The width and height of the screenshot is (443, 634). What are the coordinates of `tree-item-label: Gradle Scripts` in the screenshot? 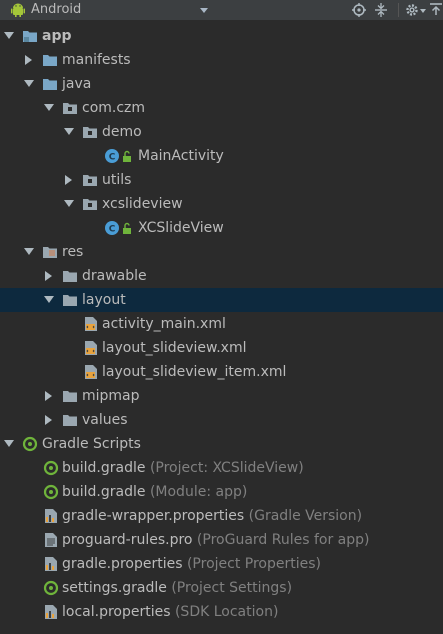 It's located at (91, 444).